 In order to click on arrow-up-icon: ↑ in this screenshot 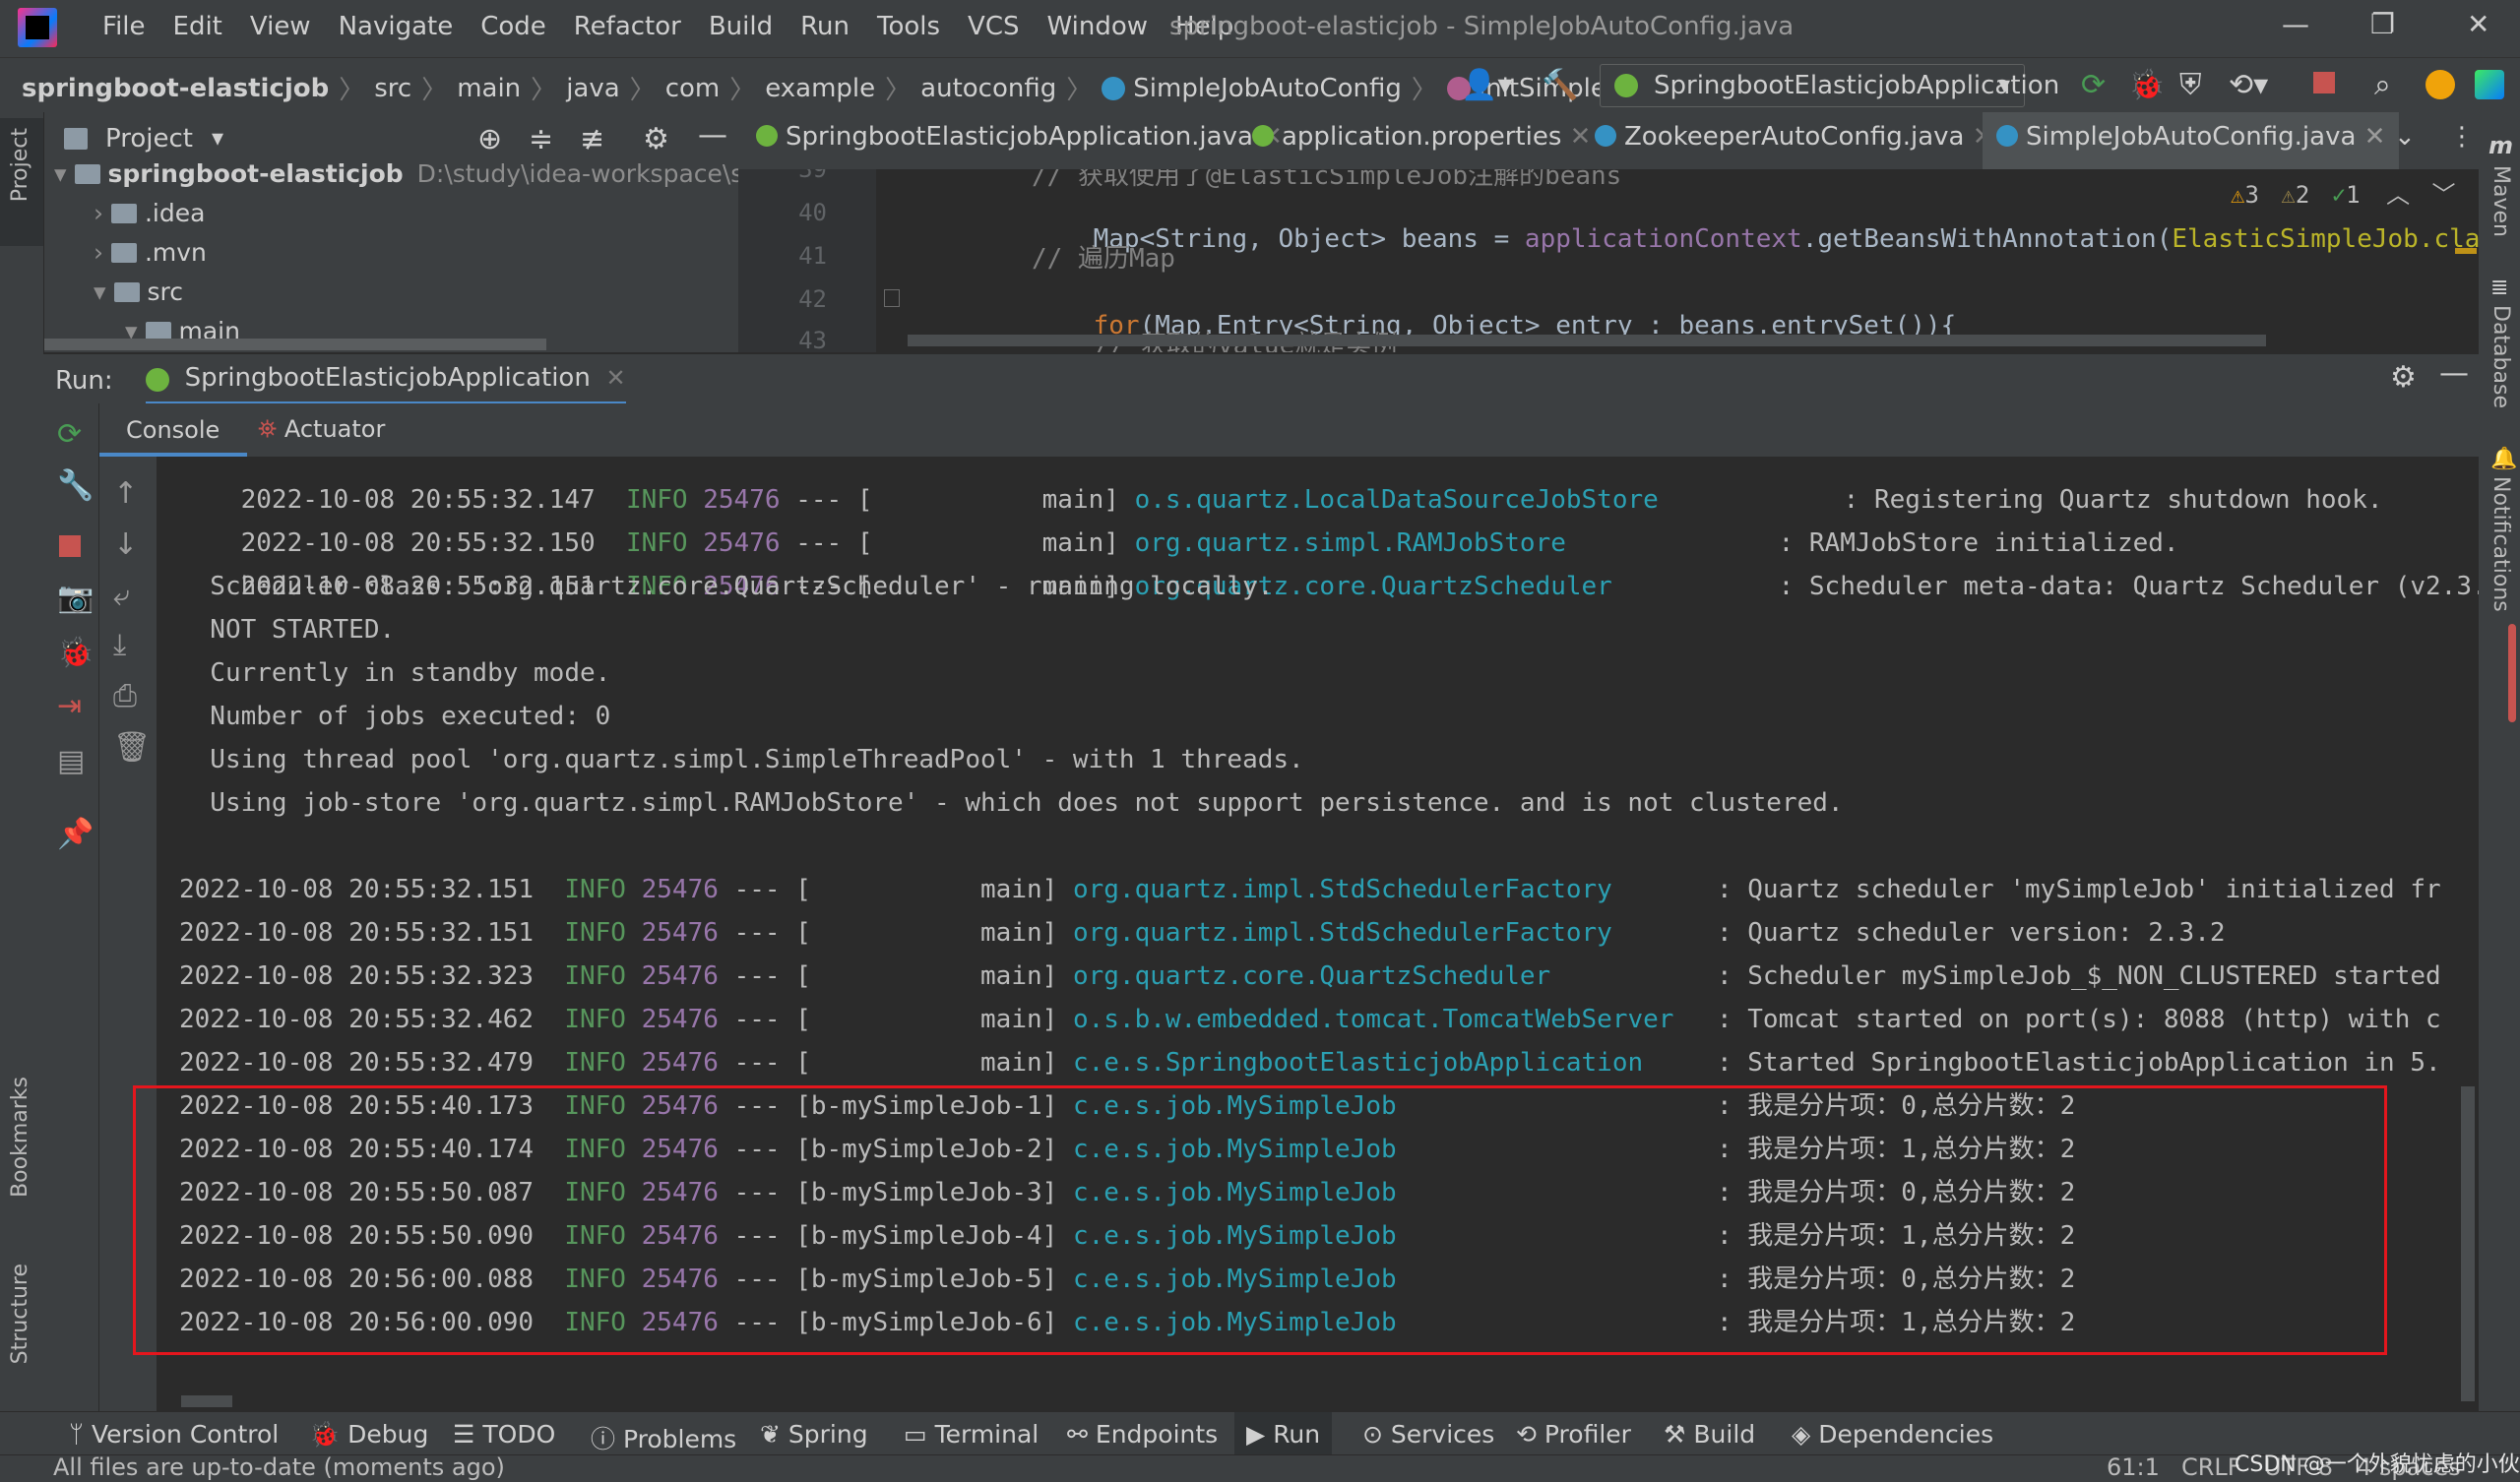, I will do `click(125, 493)`.